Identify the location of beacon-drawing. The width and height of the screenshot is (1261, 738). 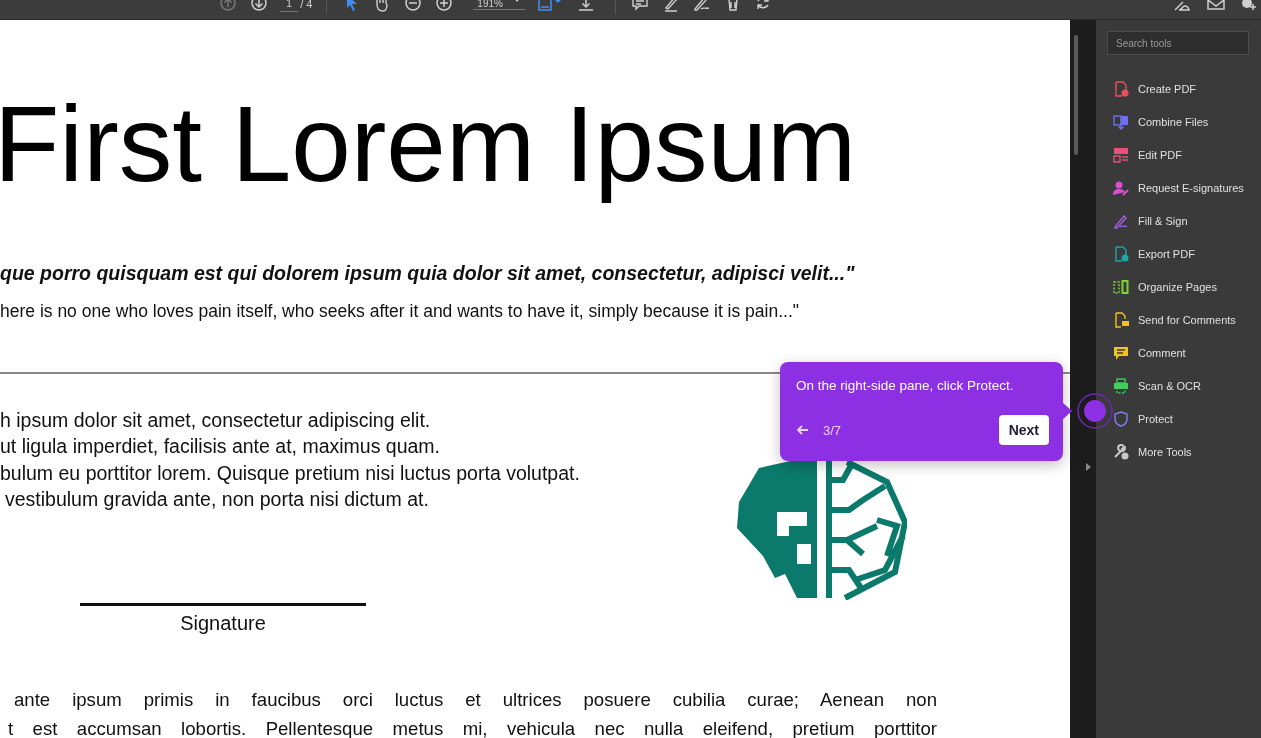
(1095, 411).